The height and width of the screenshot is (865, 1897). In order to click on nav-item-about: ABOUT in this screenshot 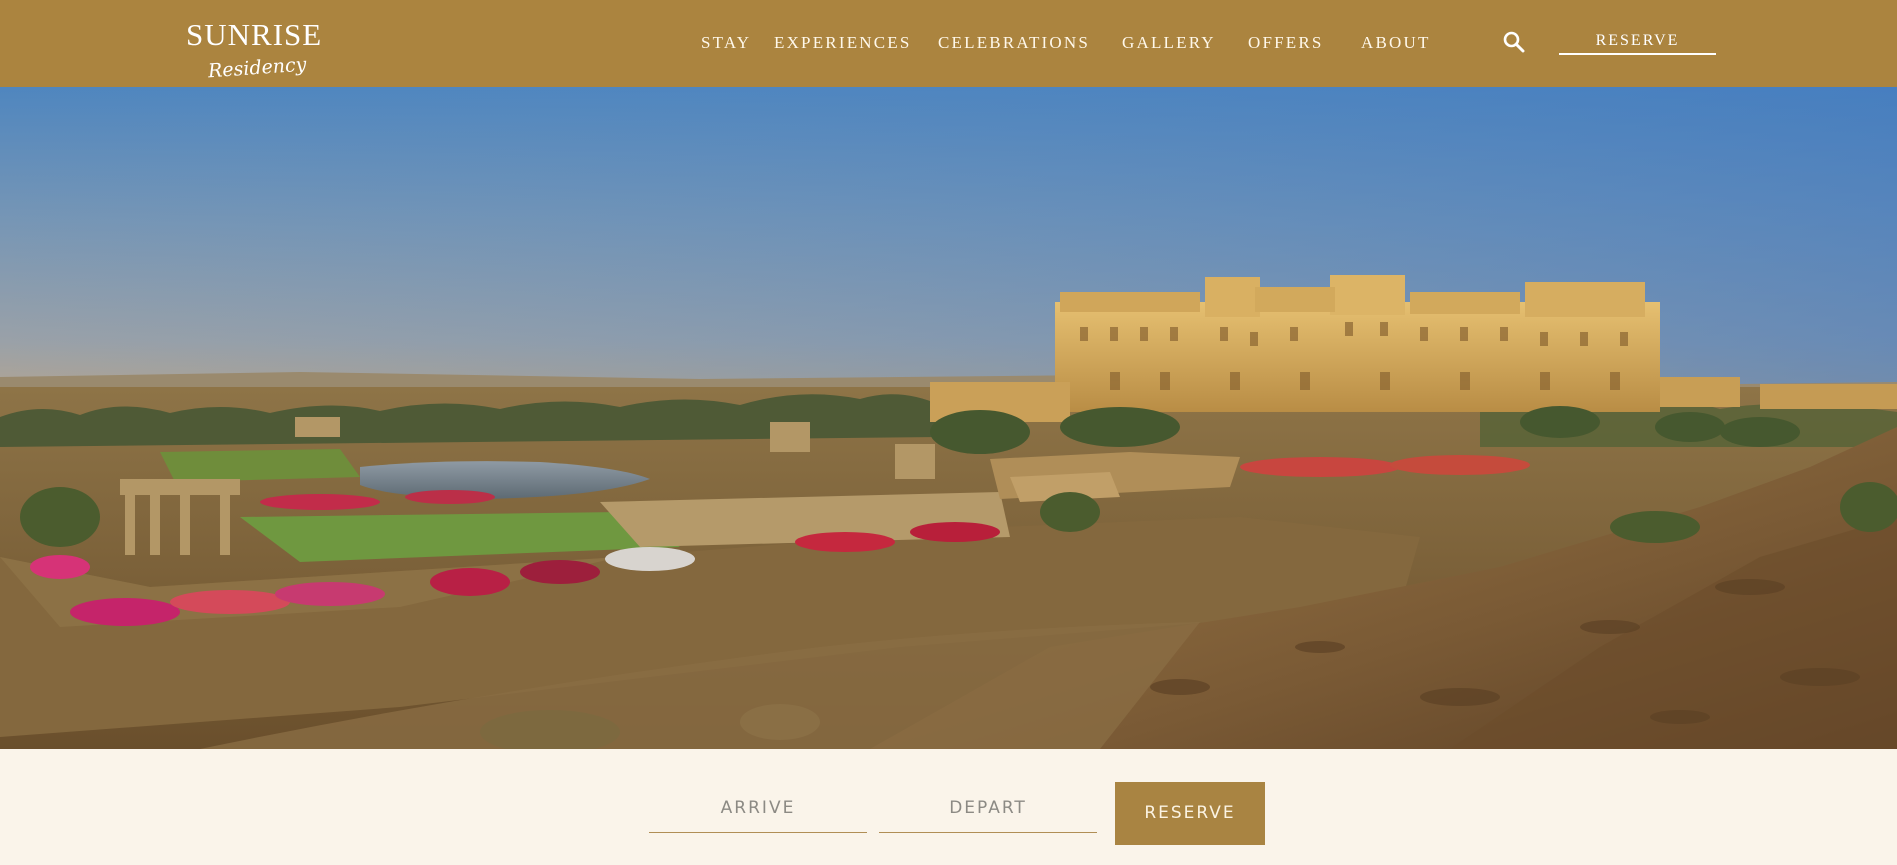, I will do `click(1396, 43)`.